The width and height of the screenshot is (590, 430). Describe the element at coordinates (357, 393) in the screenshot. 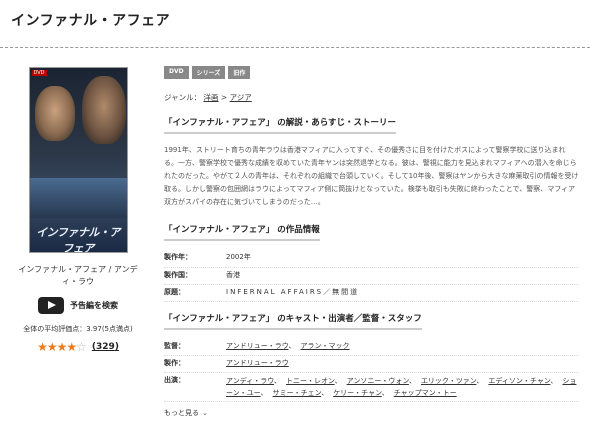

I see `person-link: ケリー・チャン` at that location.